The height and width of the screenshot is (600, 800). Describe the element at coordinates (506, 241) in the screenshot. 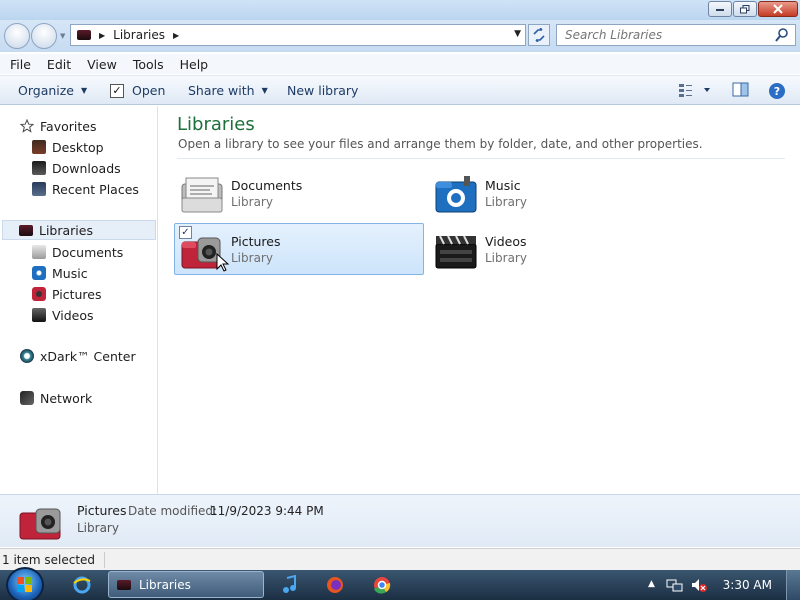

I see `library-name: Videos` at that location.